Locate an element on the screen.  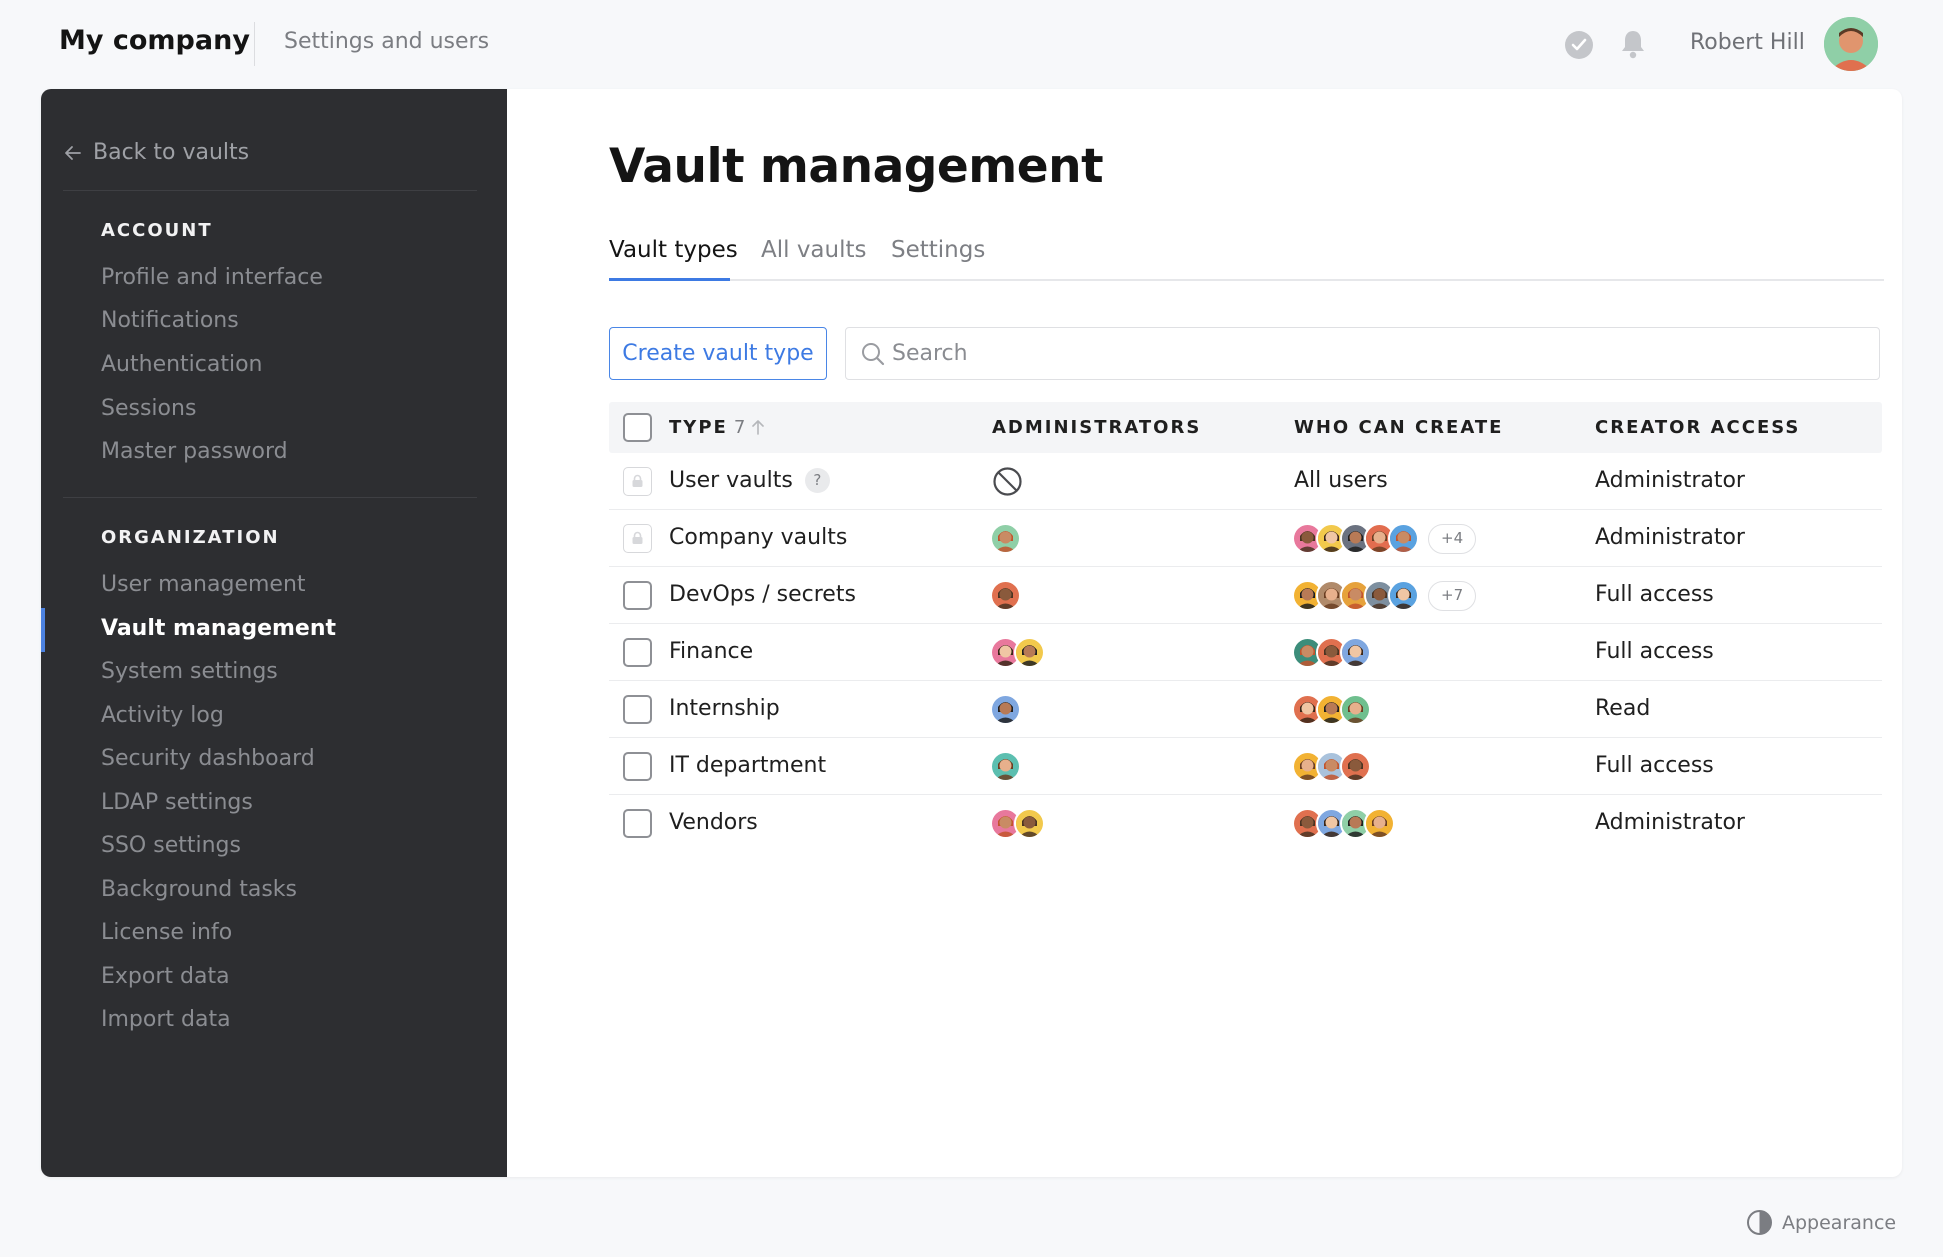
table-row: Finance Full access is located at coordinates (1245, 652).